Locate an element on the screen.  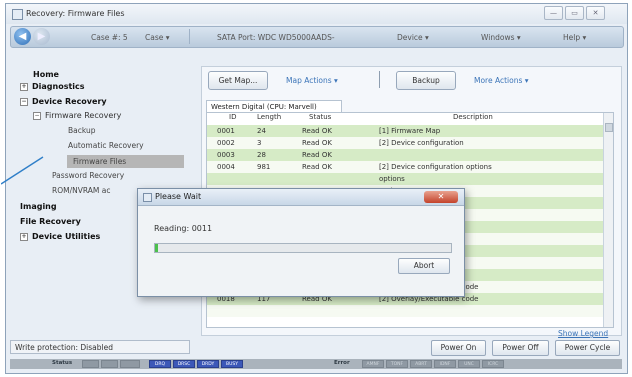
dialog-body: Reading: 0011 Abort is located at coordinates (301, 251).